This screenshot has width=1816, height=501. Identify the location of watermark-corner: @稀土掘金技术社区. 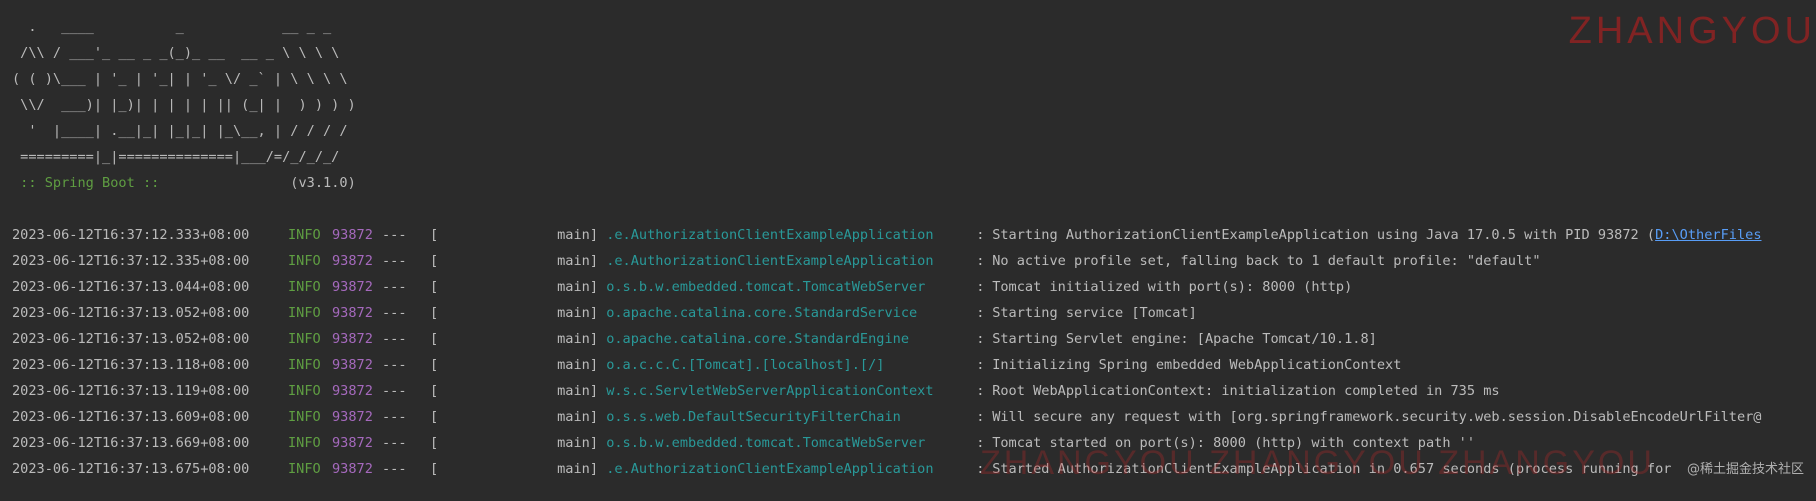
(1745, 469).